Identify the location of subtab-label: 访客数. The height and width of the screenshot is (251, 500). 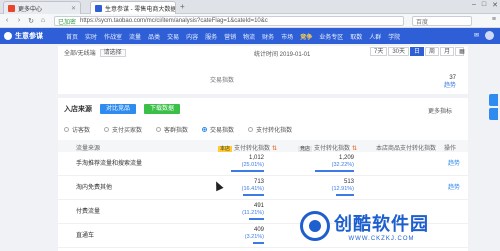
(81, 131).